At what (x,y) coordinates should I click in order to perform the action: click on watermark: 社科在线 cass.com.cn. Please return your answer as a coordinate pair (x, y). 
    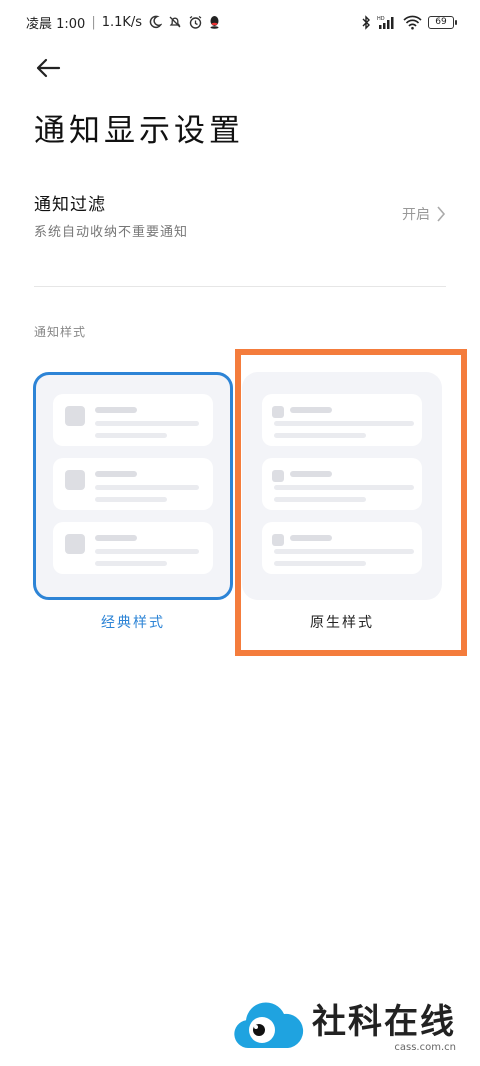
    Looking at the image, I should click on (352, 1027).